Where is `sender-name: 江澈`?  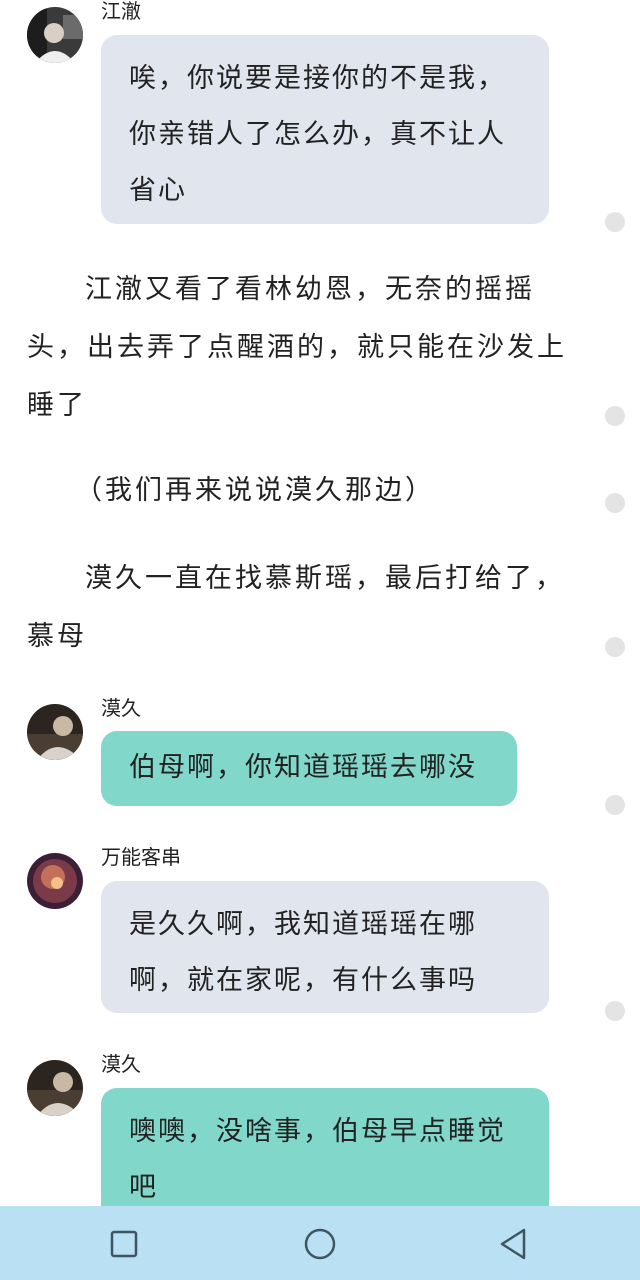
sender-name: 江澈 is located at coordinates (121, 11).